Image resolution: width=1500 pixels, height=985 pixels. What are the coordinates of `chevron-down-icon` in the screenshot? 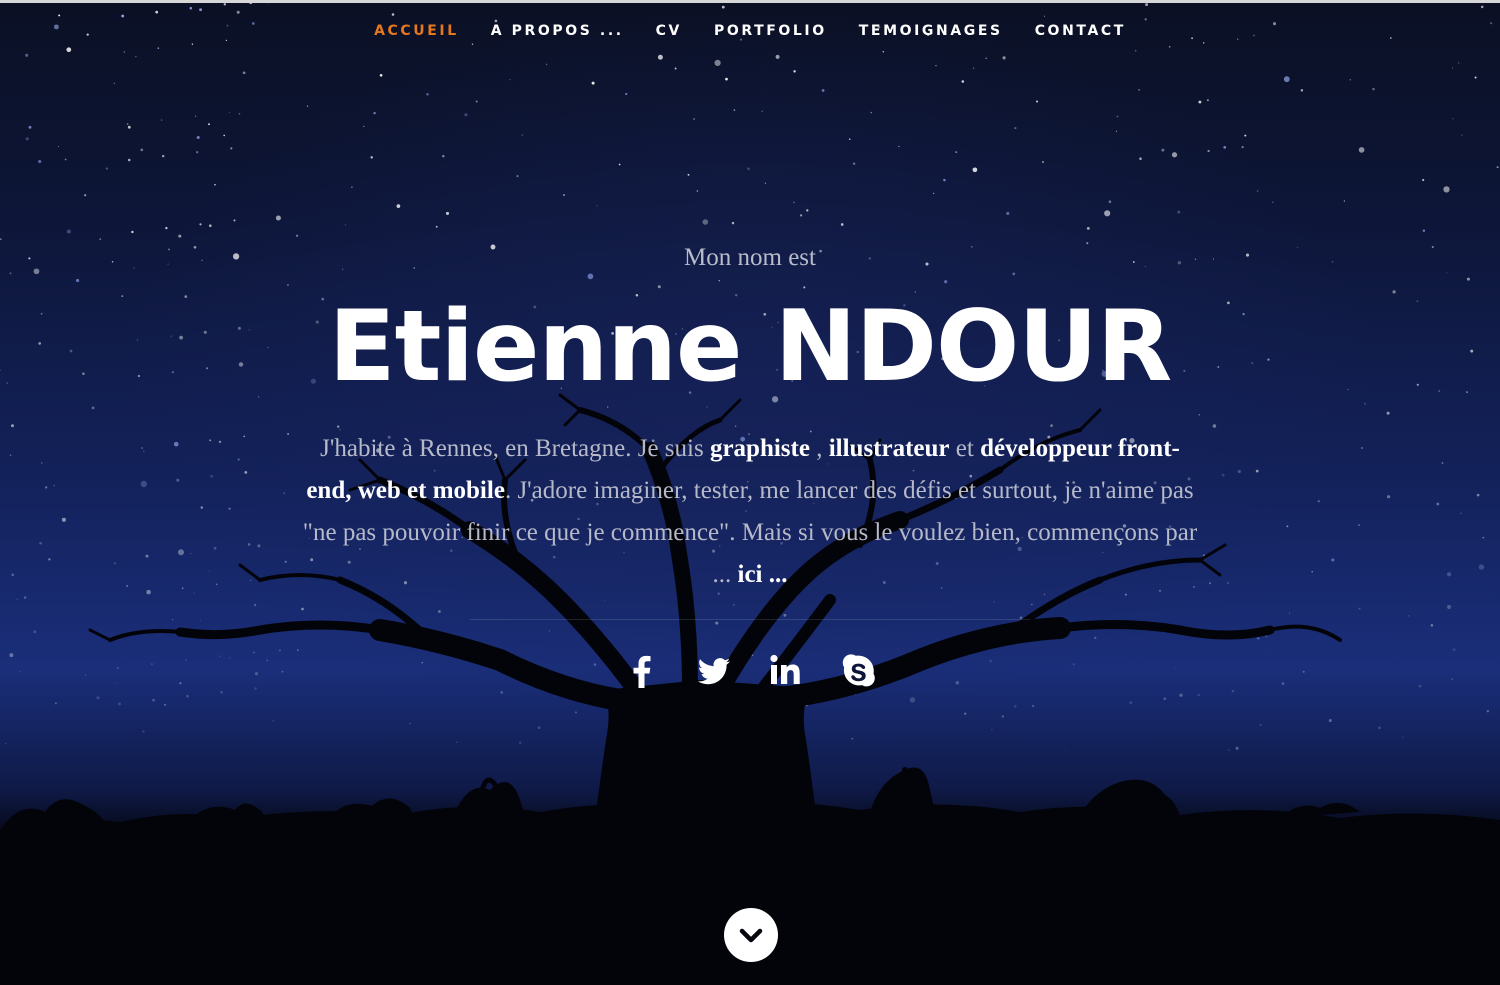 It's located at (751, 935).